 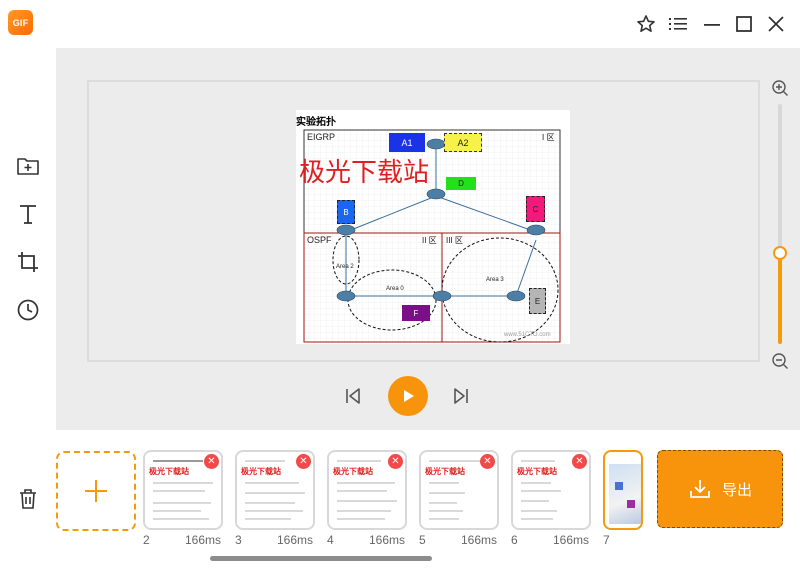 I want to click on zoom-slider-fill, so click(x=780, y=298).